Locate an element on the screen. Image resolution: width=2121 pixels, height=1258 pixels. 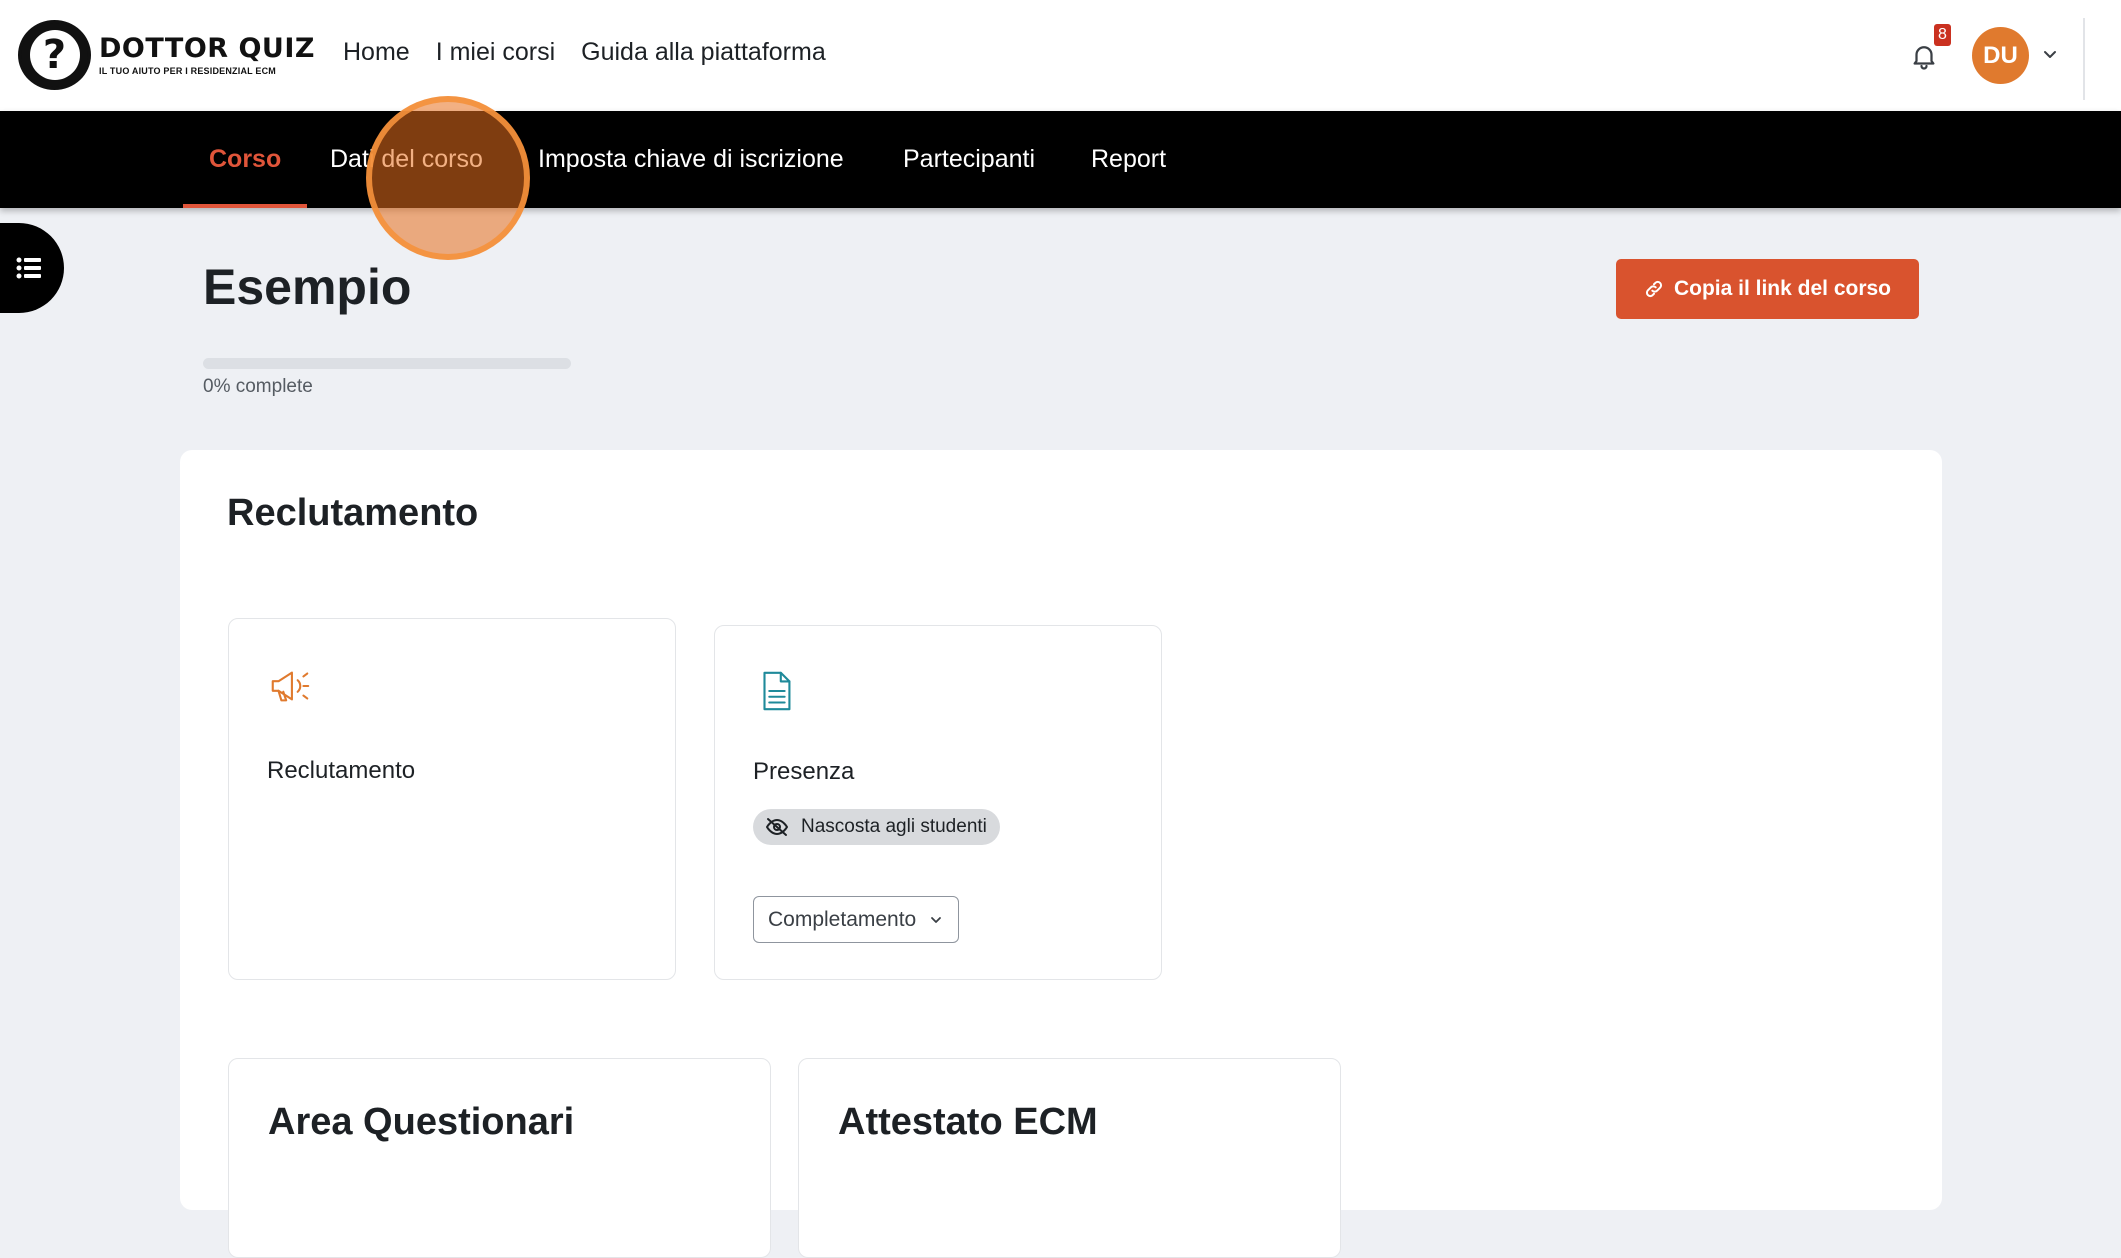
eye-slash-icon is located at coordinates (777, 827).